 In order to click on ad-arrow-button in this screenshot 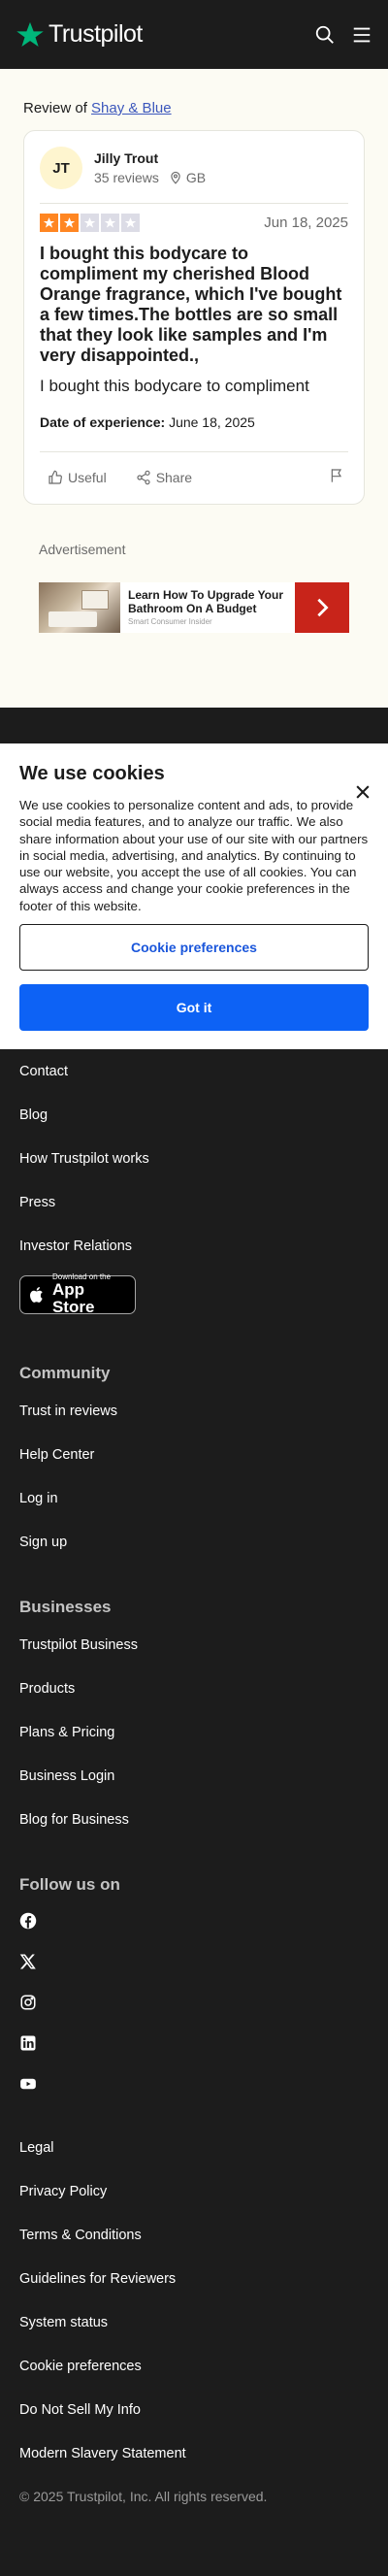, I will do `click(322, 607)`.